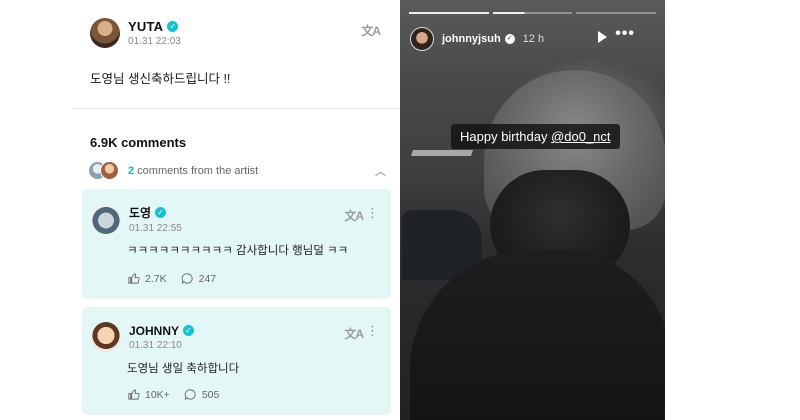 The height and width of the screenshot is (420, 800). Describe the element at coordinates (140, 212) in the screenshot. I see `commenter-name: 도영` at that location.